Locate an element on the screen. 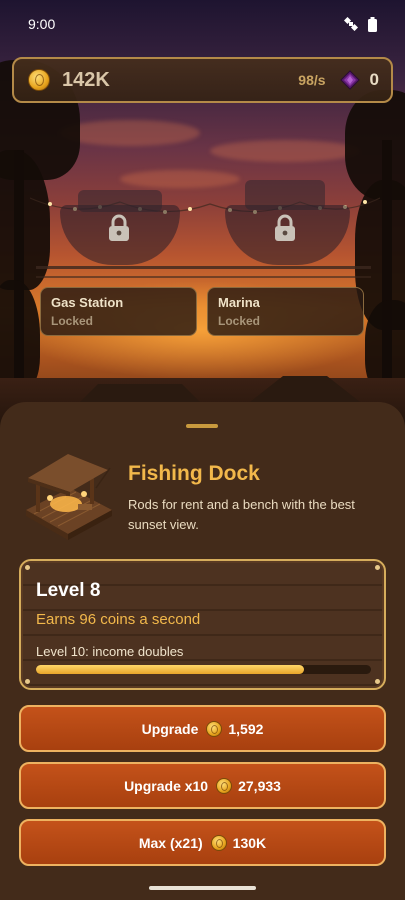 The width and height of the screenshot is (405, 900). upgrade-max-button: Max (x21) 130K is located at coordinates (202, 842).